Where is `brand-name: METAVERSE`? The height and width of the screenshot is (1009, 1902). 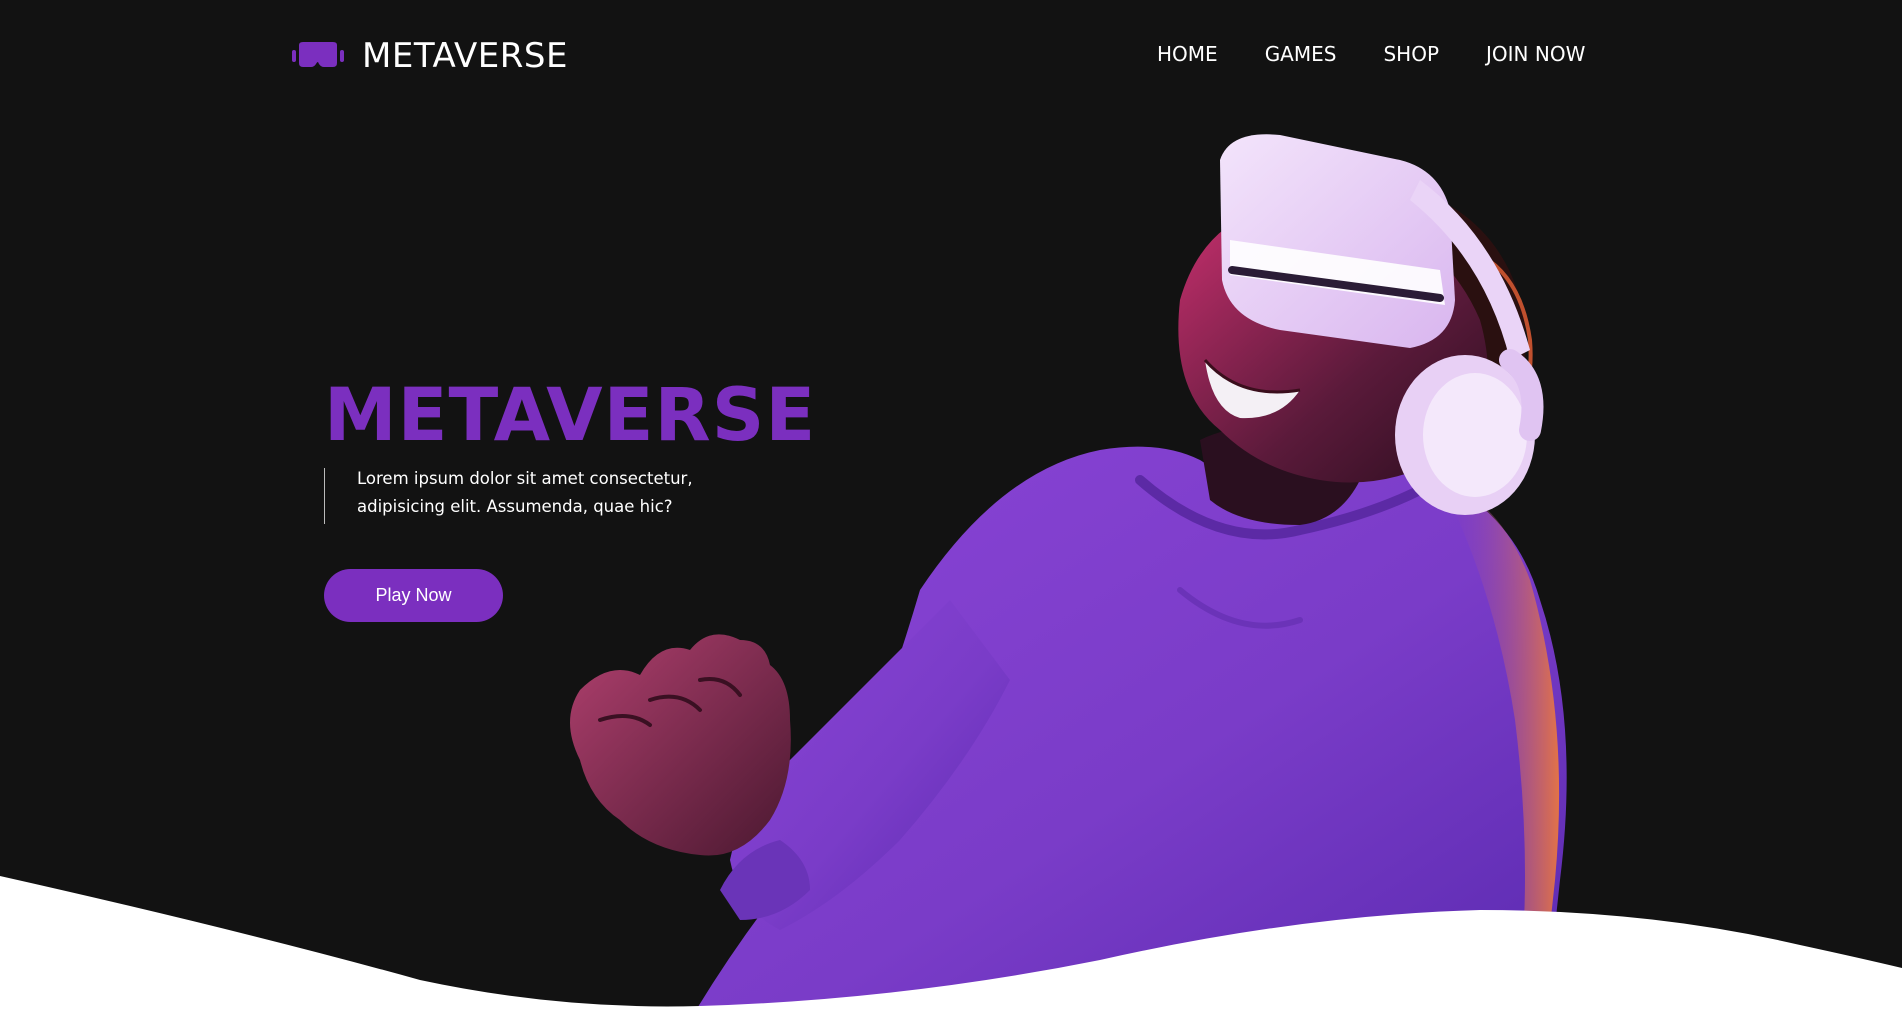
brand-name: METAVERSE is located at coordinates (465, 56).